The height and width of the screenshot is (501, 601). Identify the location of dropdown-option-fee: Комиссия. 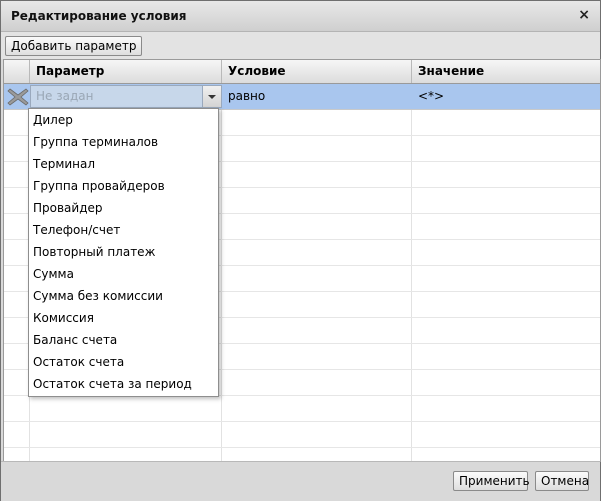
(123, 318).